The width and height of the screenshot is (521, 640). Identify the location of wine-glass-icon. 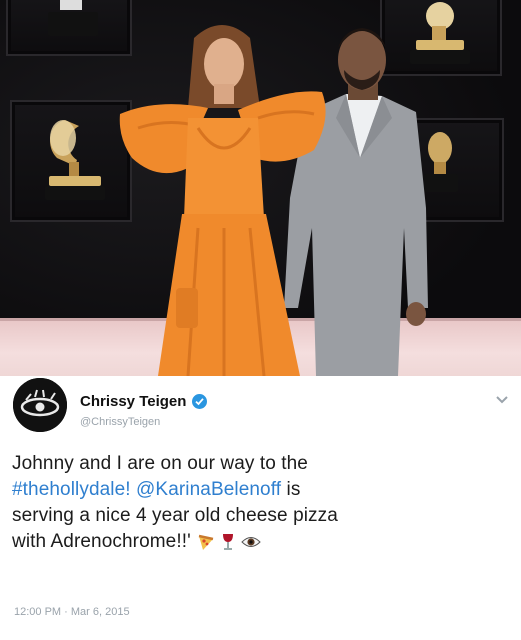
(227, 541).